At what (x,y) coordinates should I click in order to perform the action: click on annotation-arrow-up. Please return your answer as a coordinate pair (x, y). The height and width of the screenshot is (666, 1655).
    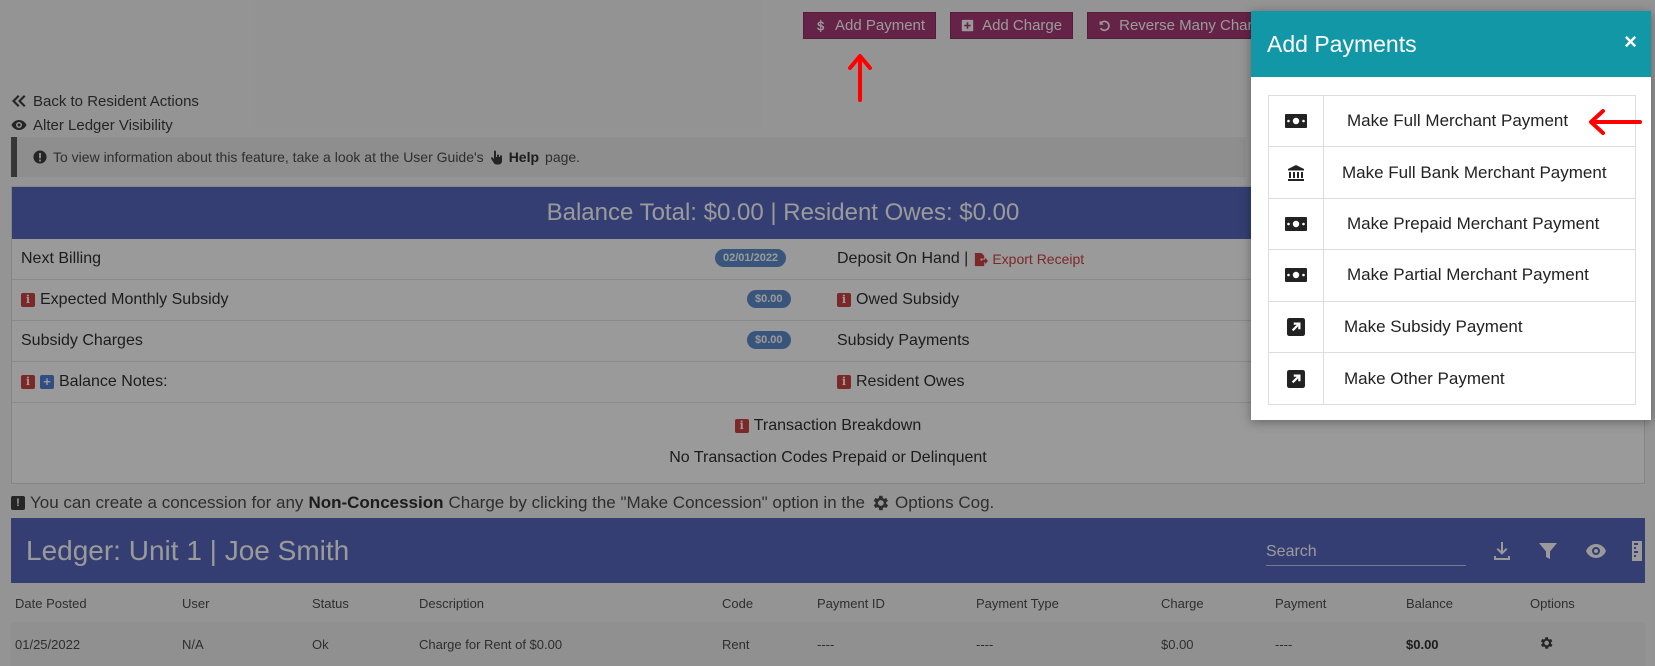
    Looking at the image, I should click on (860, 78).